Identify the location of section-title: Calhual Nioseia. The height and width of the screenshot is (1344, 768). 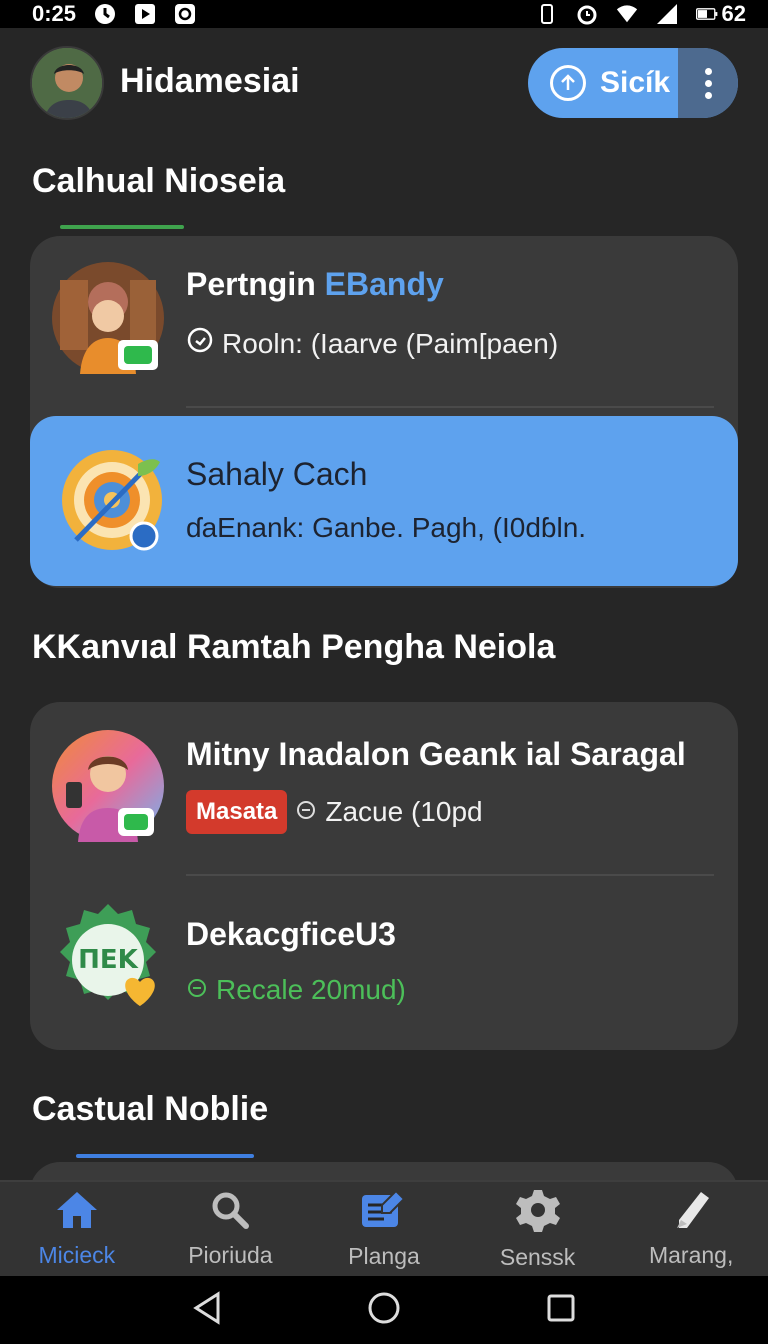
(159, 181).